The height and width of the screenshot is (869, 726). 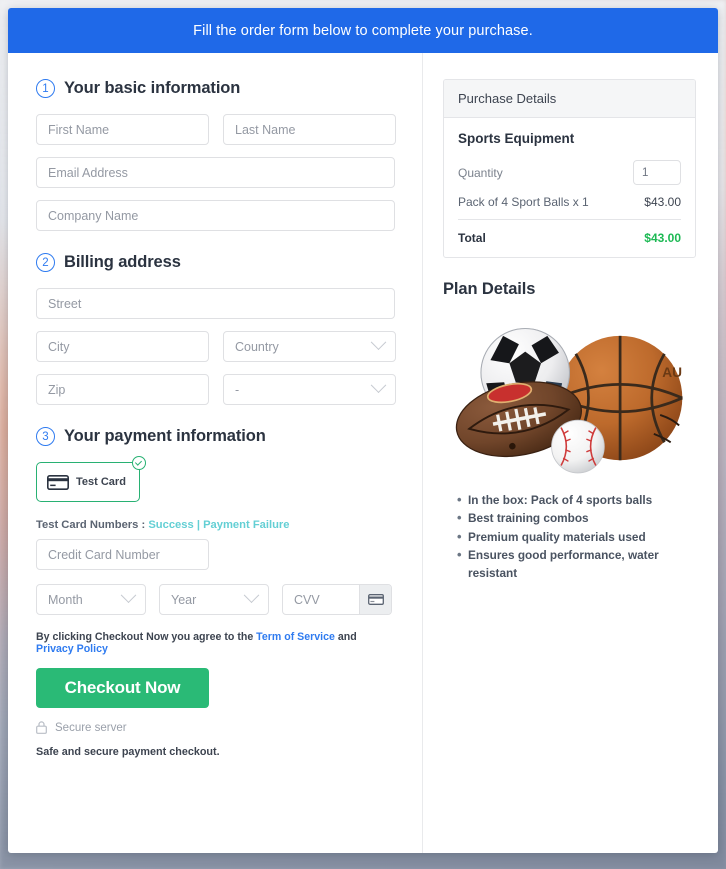 What do you see at coordinates (45, 262) in the screenshot?
I see `step-number-2: 2` at bounding box center [45, 262].